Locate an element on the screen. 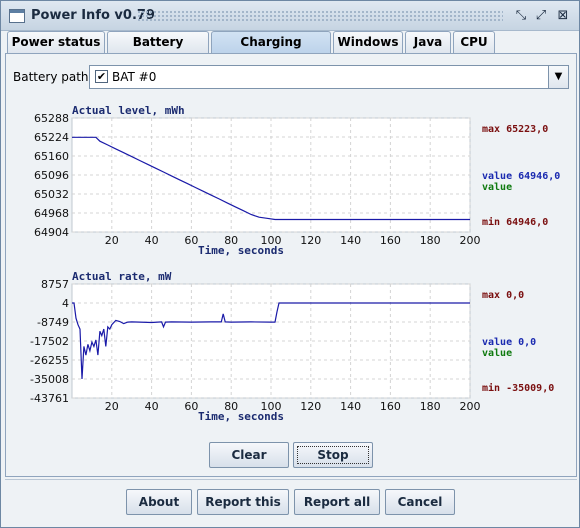 The image size is (580, 528). y-tick-label: 64904 is located at coordinates (51, 232).